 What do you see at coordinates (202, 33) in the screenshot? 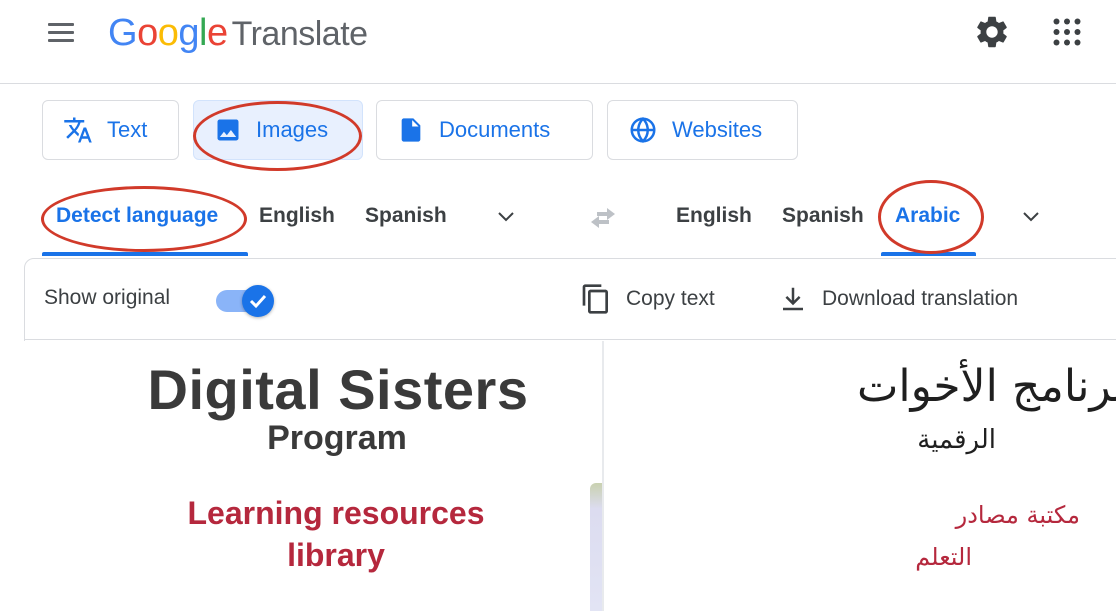
I see `logo-letter: l` at bounding box center [202, 33].